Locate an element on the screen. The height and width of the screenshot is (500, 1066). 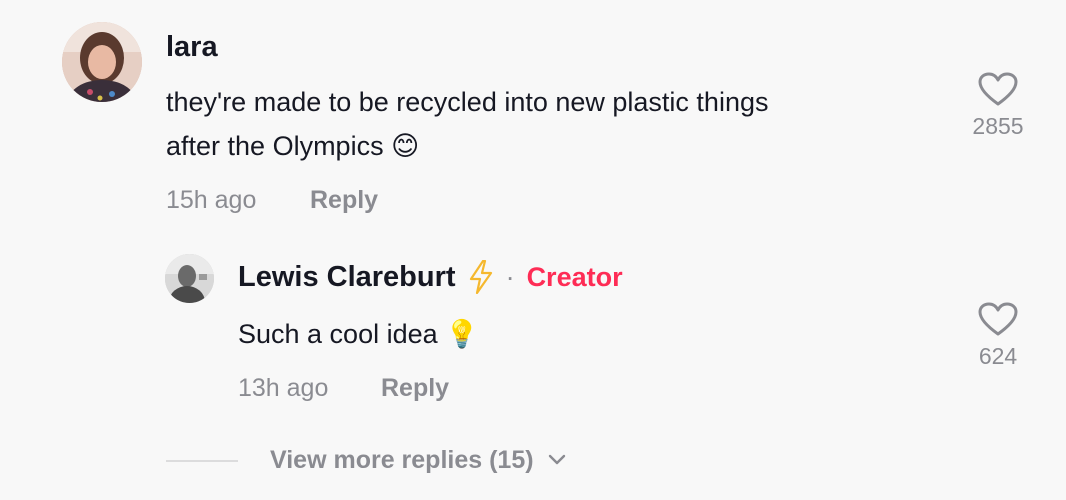
light-bulb-emoji: 💡 is located at coordinates (462, 334).